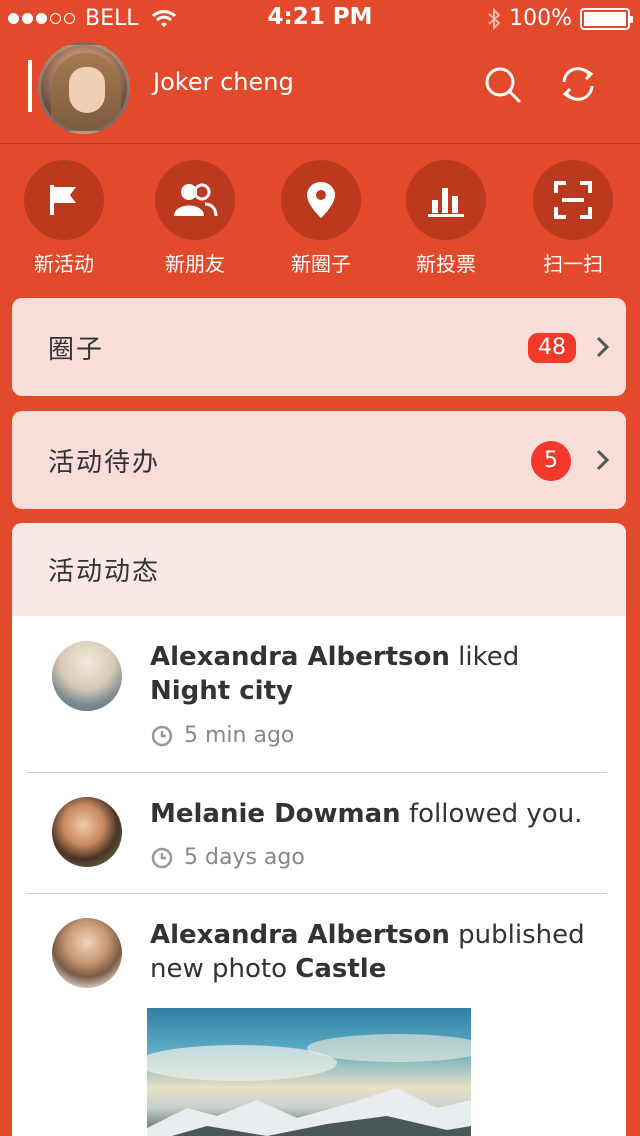 This screenshot has width=640, height=1136. What do you see at coordinates (502, 84) in the screenshot?
I see `search-icon` at bounding box center [502, 84].